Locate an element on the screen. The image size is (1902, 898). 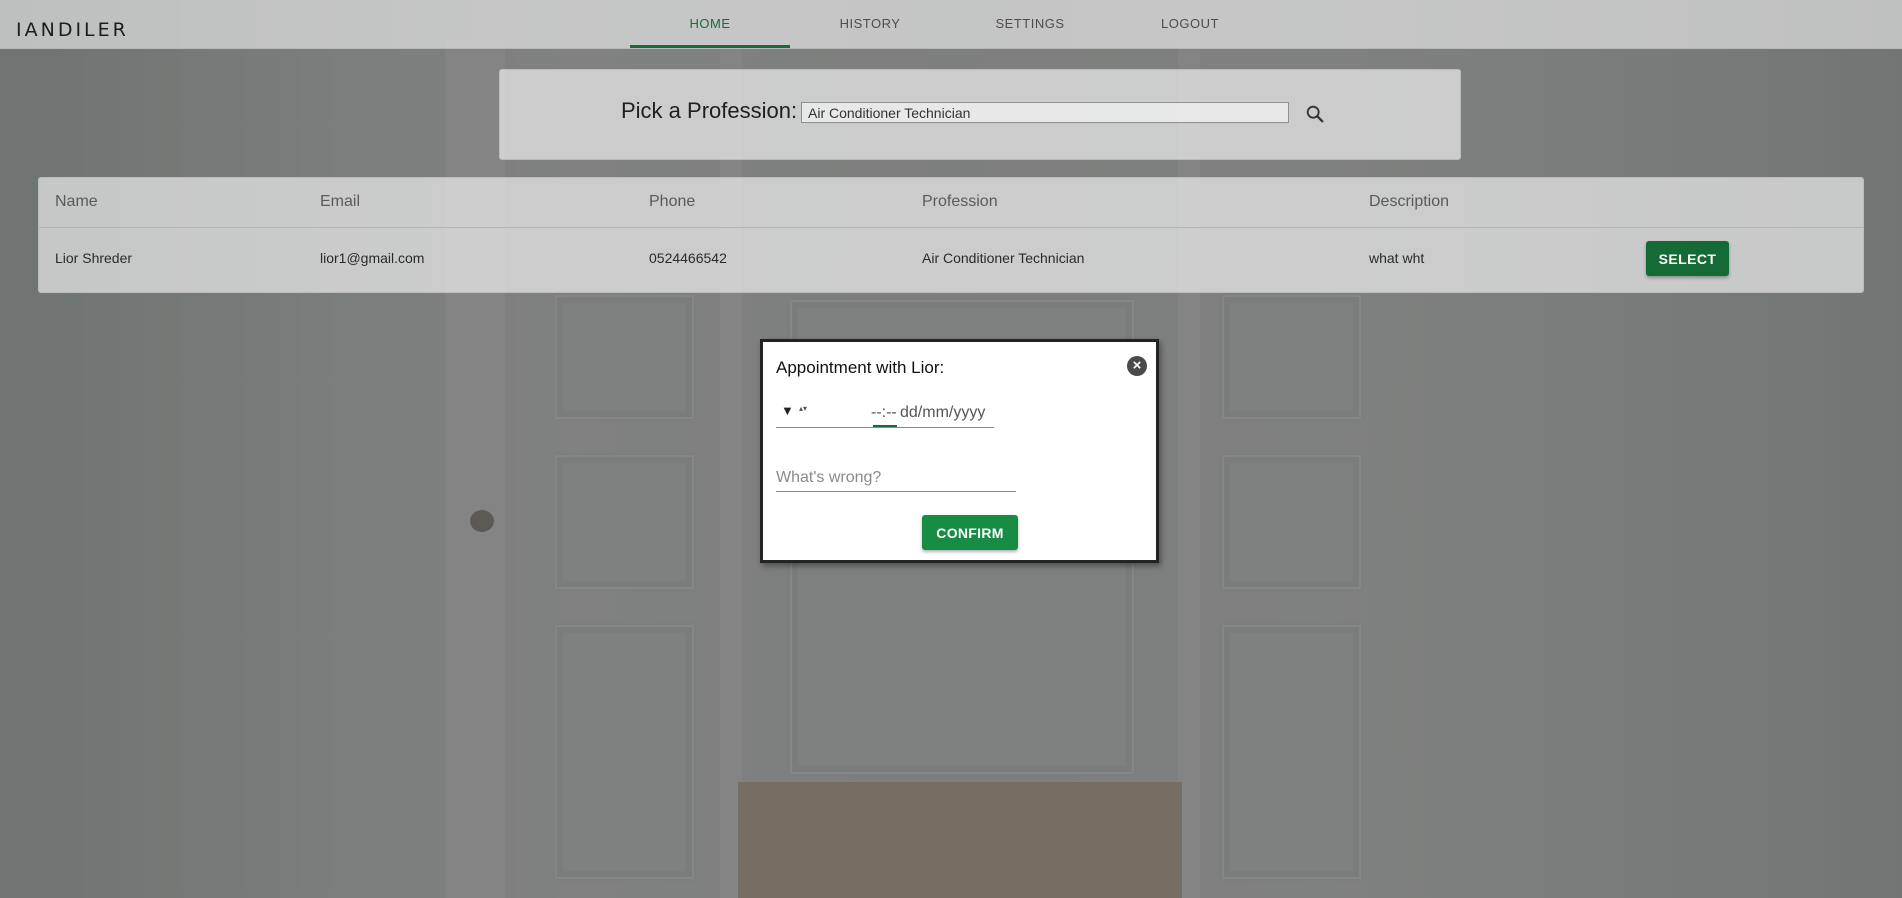
datetime-input: ▼ ▴▾ --:-- dd/mm/yyyy is located at coordinates (885, 415).